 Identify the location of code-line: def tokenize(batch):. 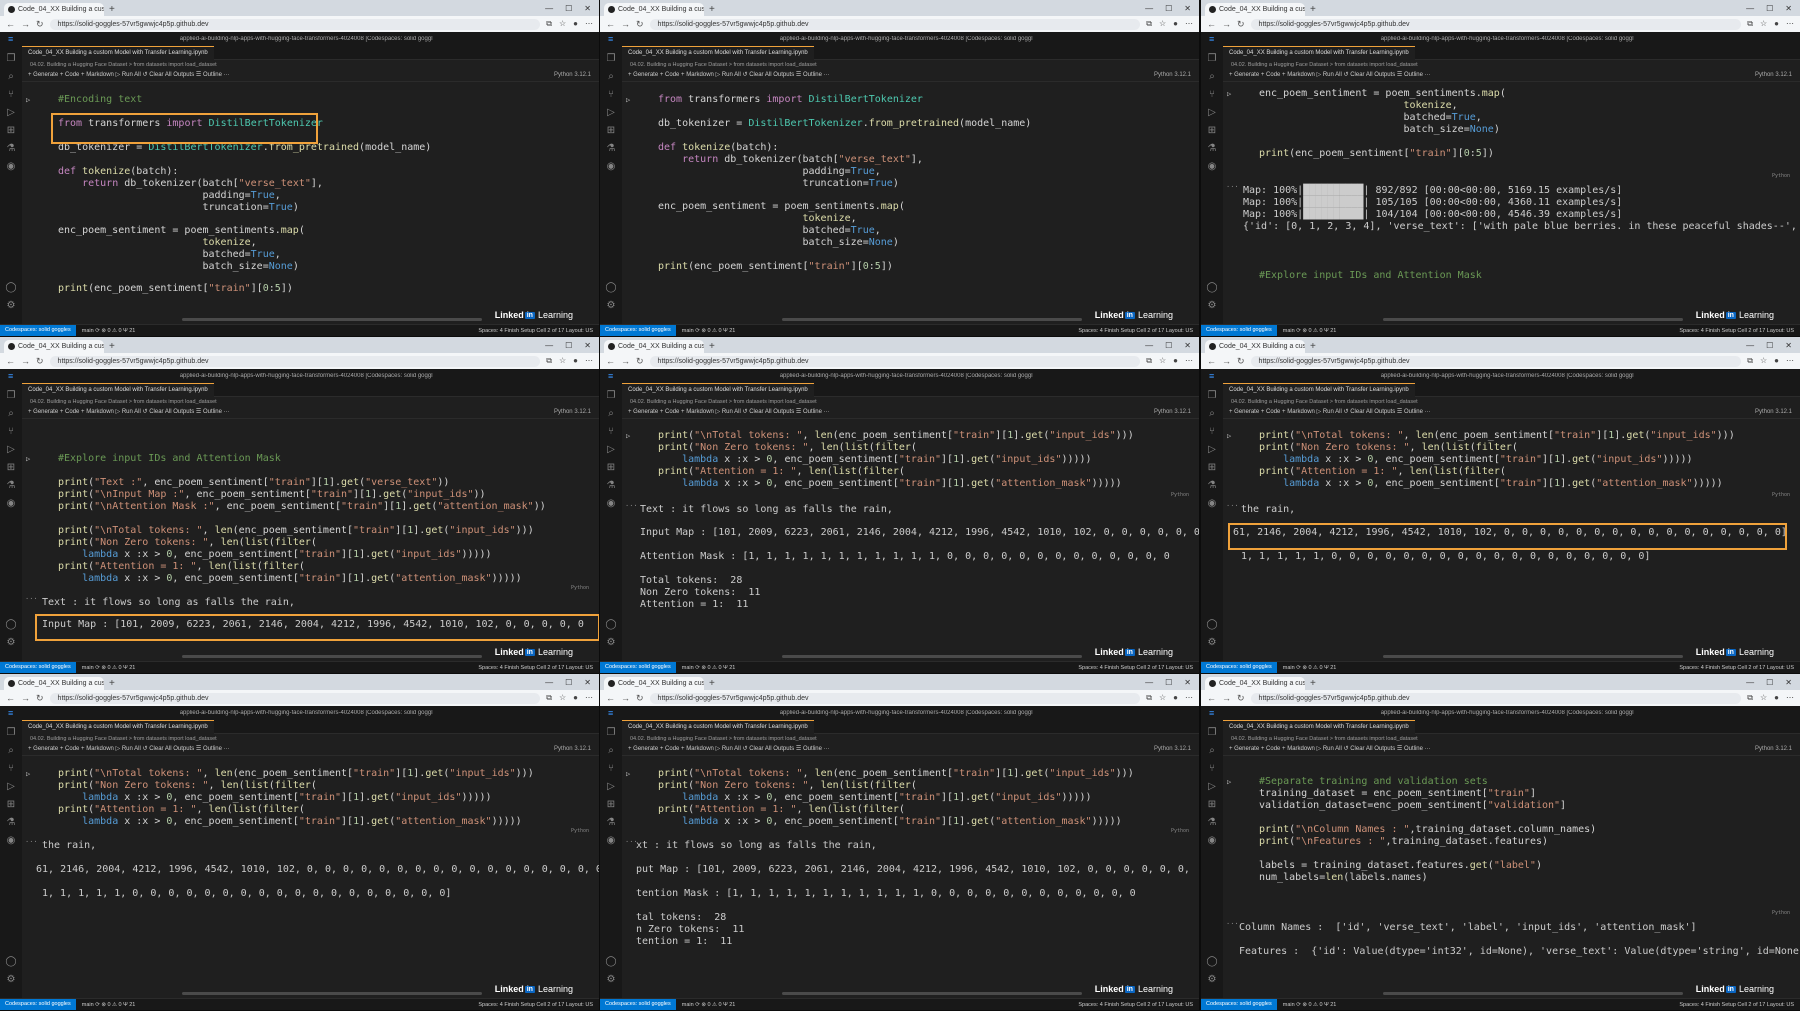
(118, 172).